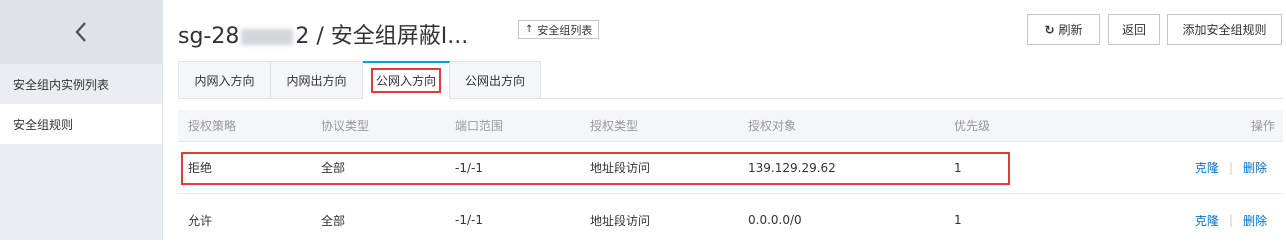  I want to click on tab-internet-outbound: 公网出方向, so click(495, 80).